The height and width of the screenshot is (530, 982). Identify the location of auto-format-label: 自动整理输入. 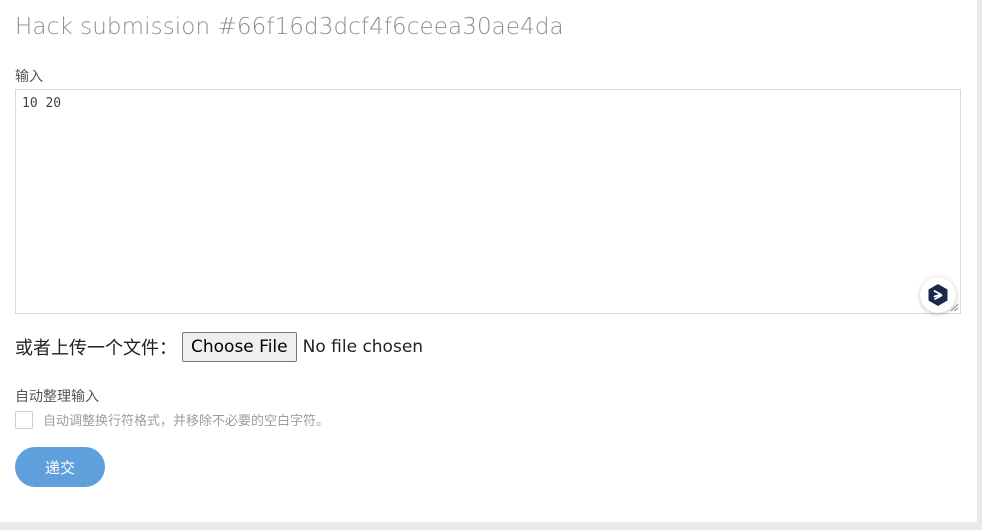
(57, 397).